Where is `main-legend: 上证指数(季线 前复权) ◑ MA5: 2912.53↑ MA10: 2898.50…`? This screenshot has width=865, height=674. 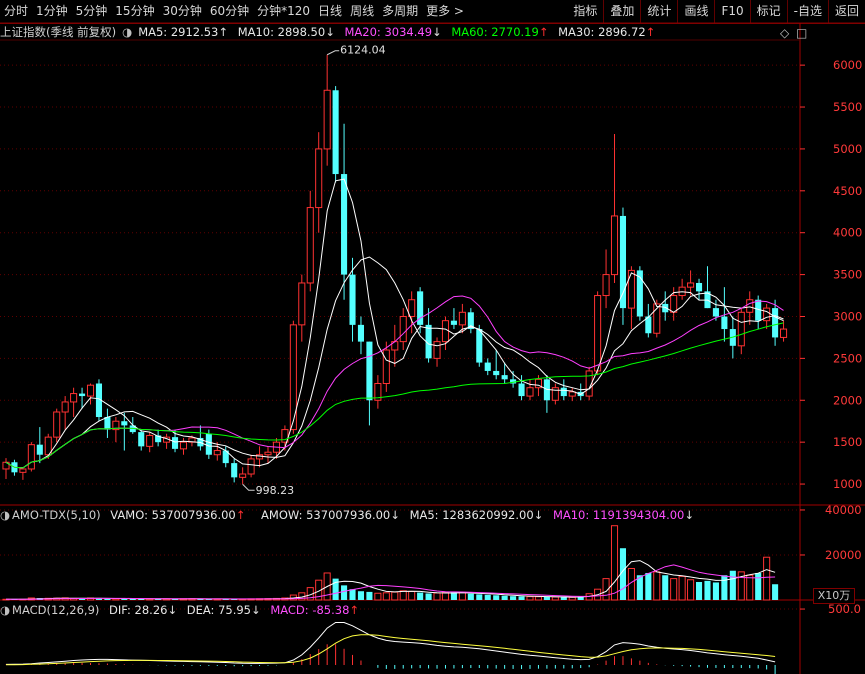 main-legend: 上证指数(季线 前复权) ◑ MA5: 2912.53↑ MA10: 2898.50… is located at coordinates (330, 32).